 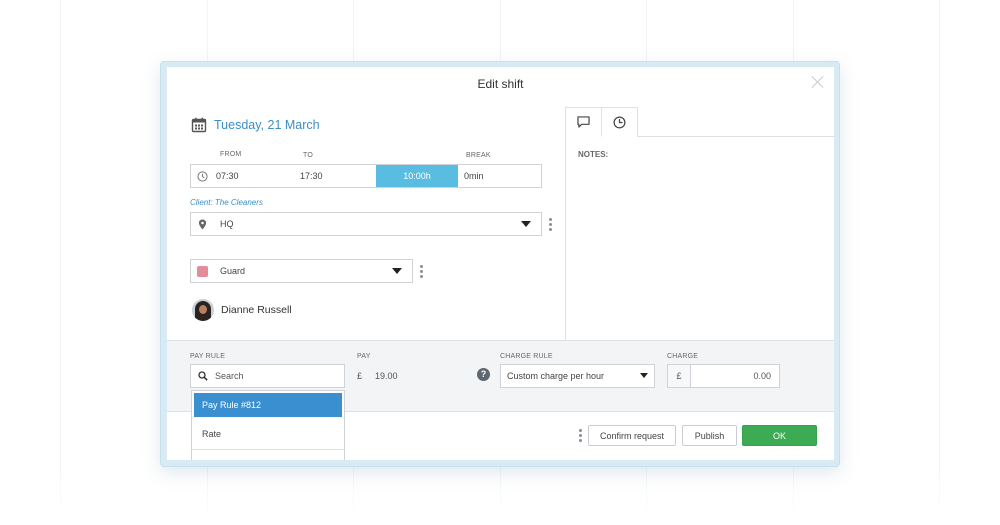 What do you see at coordinates (779, 435) in the screenshot?
I see `ok-button: OK` at bounding box center [779, 435].